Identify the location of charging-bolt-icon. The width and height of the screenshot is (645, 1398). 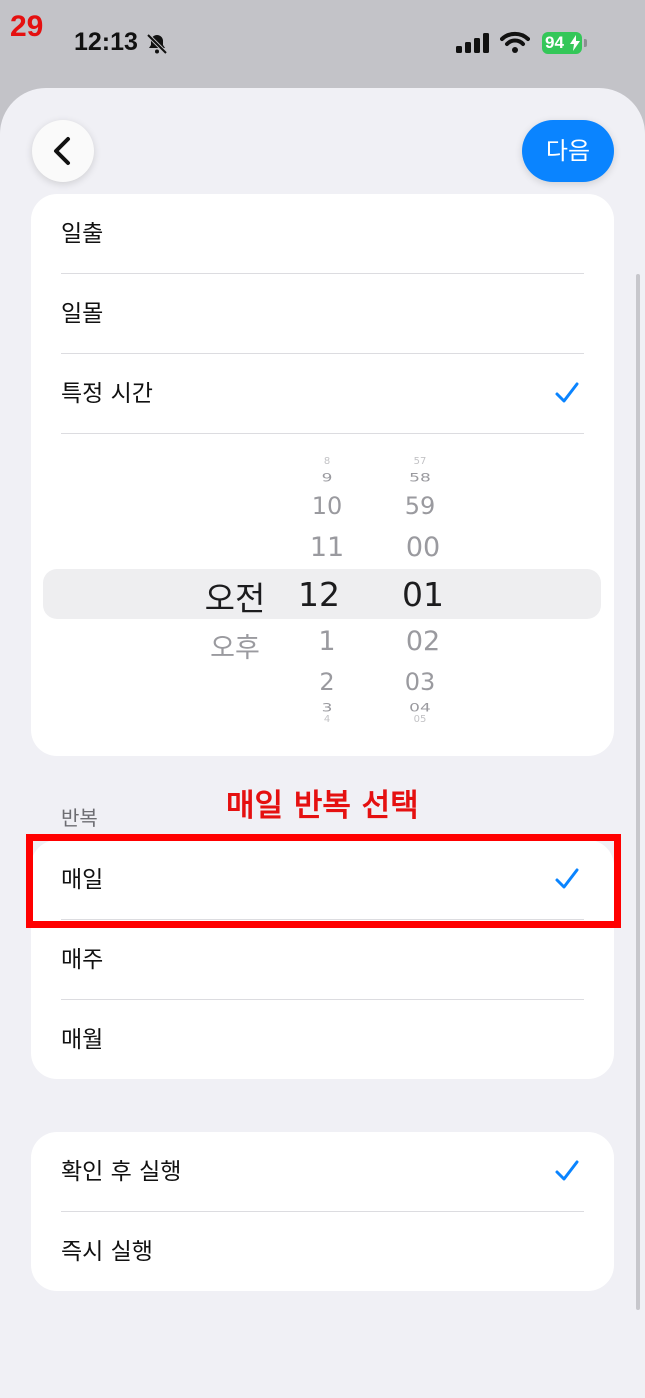
(575, 43).